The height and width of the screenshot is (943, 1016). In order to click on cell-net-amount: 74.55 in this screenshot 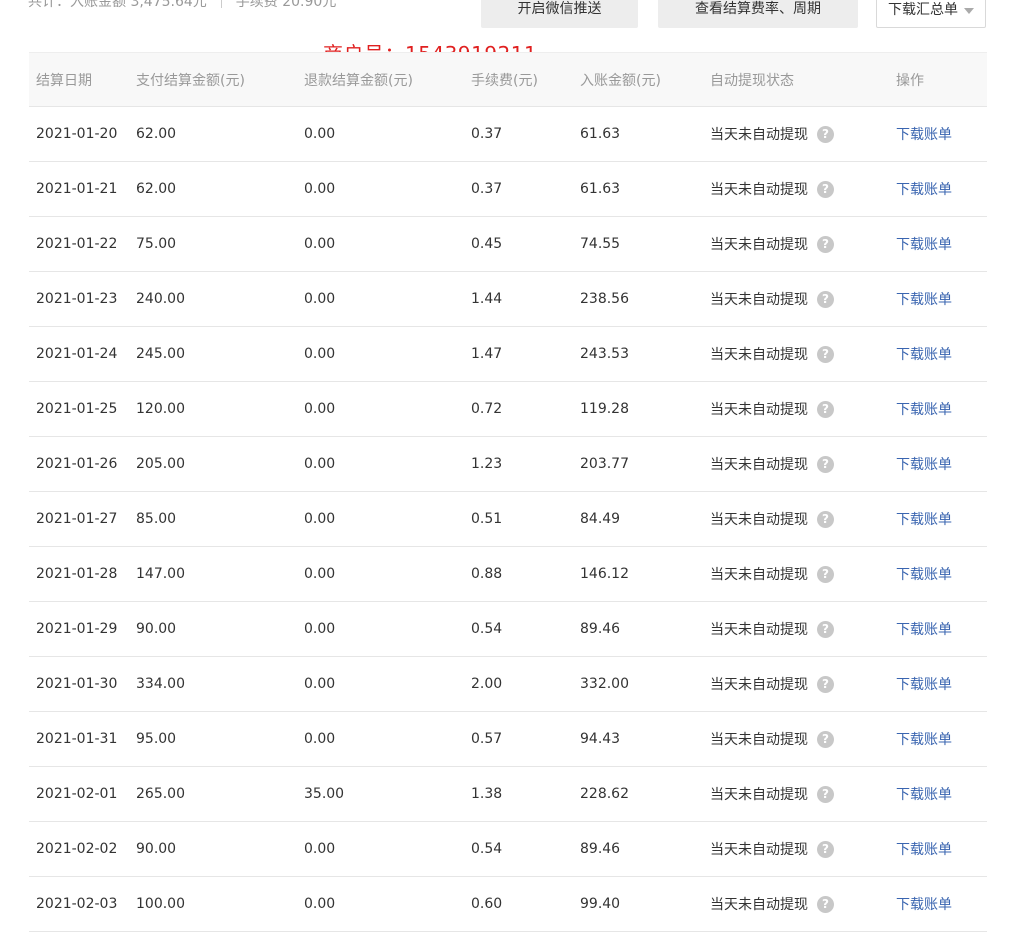, I will do `click(600, 244)`.